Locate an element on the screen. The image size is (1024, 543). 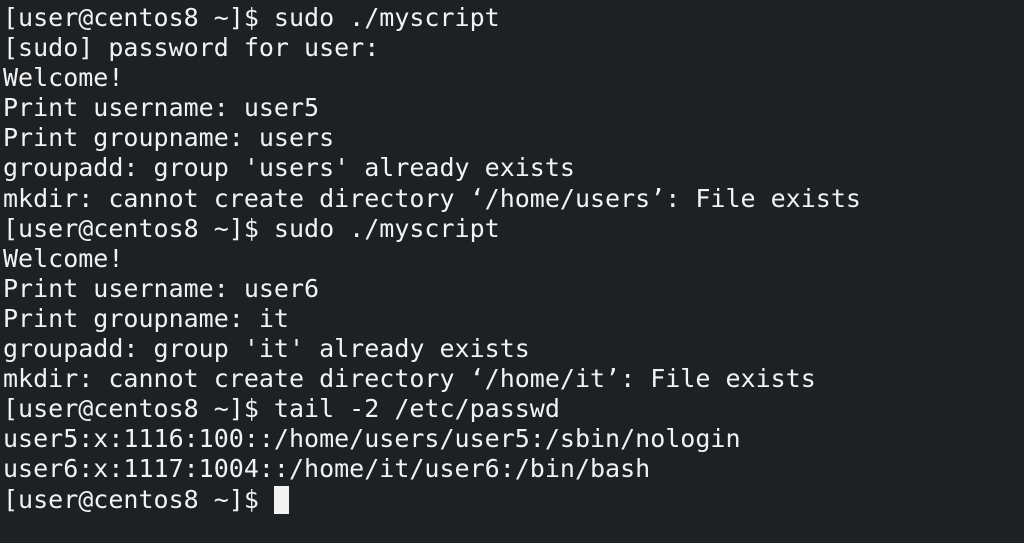
terminal-line: [sudo] password for user: is located at coordinates (191, 48).